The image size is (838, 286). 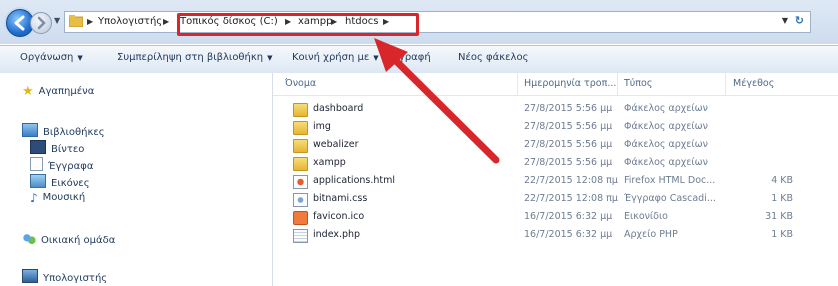 What do you see at coordinates (61, 164) in the screenshot?
I see `nav-documents: Έγγραφα` at bounding box center [61, 164].